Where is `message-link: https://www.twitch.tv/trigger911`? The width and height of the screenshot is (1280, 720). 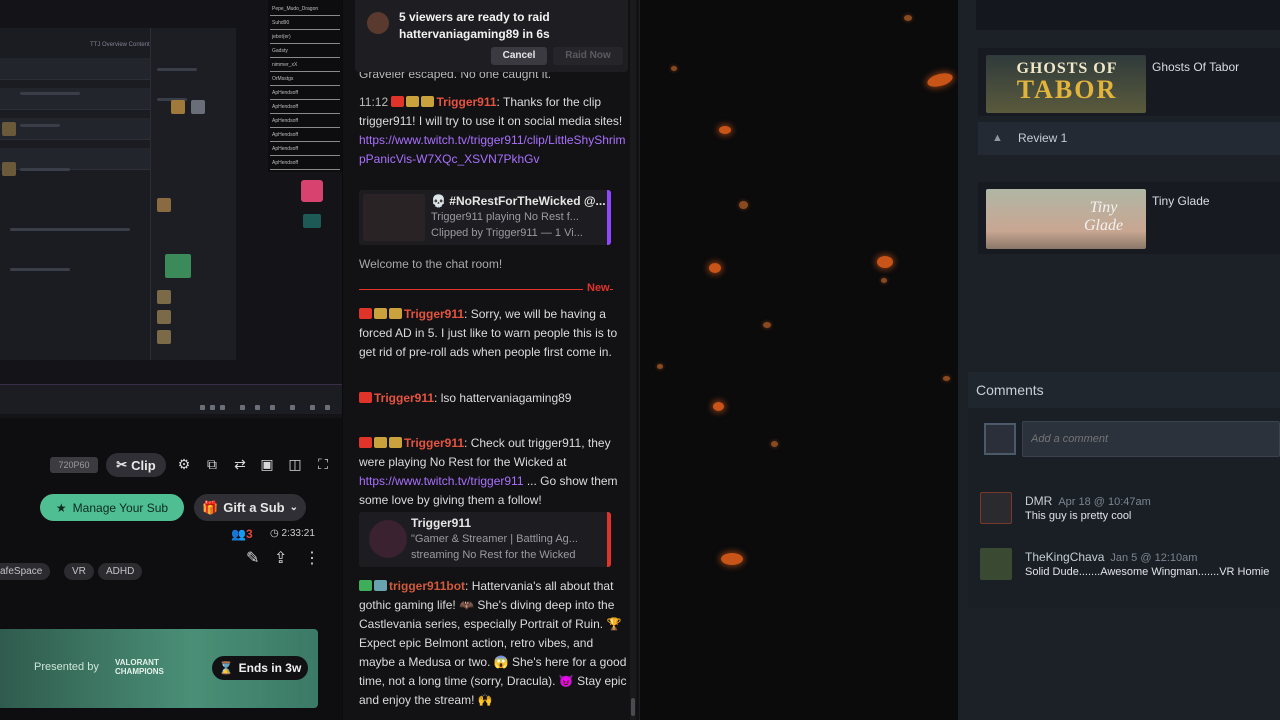 message-link: https://www.twitch.tv/trigger911 is located at coordinates (441, 481).